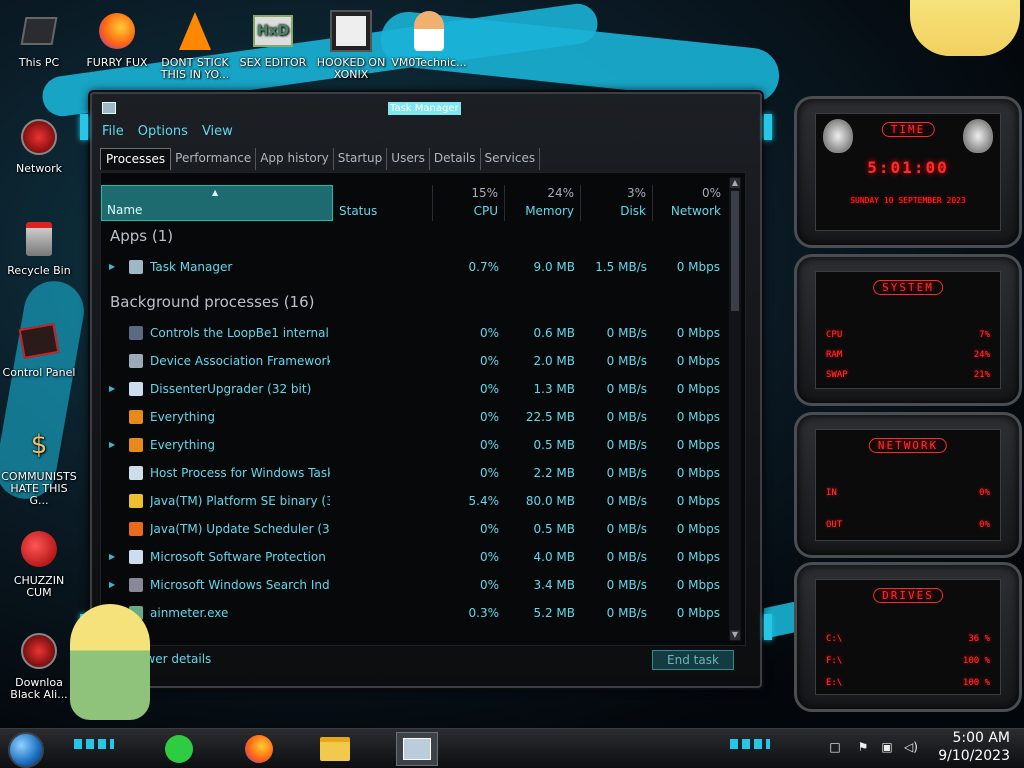  I want to click on gadget-screen: DRIVES C:\ 36 % F:\ 100 % E:\ 100 %, so click(908, 637).